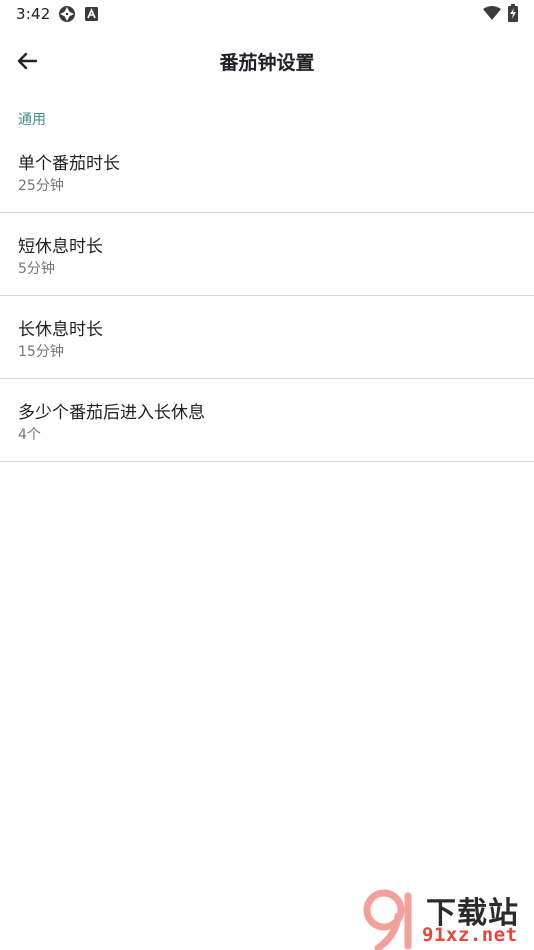 This screenshot has width=534, height=950. I want to click on a-badge-icon, so click(91, 14).